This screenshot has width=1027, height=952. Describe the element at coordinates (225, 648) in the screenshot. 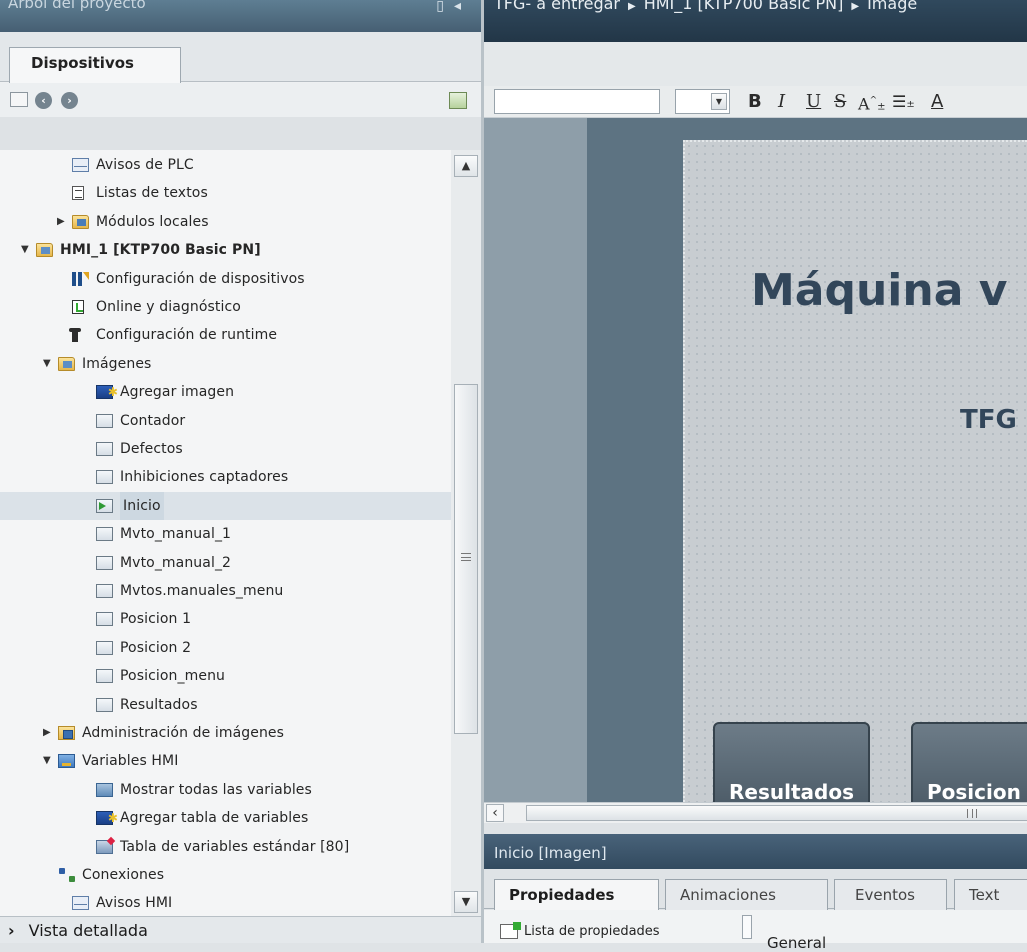

I see `tree-item: Posicion 2` at that location.